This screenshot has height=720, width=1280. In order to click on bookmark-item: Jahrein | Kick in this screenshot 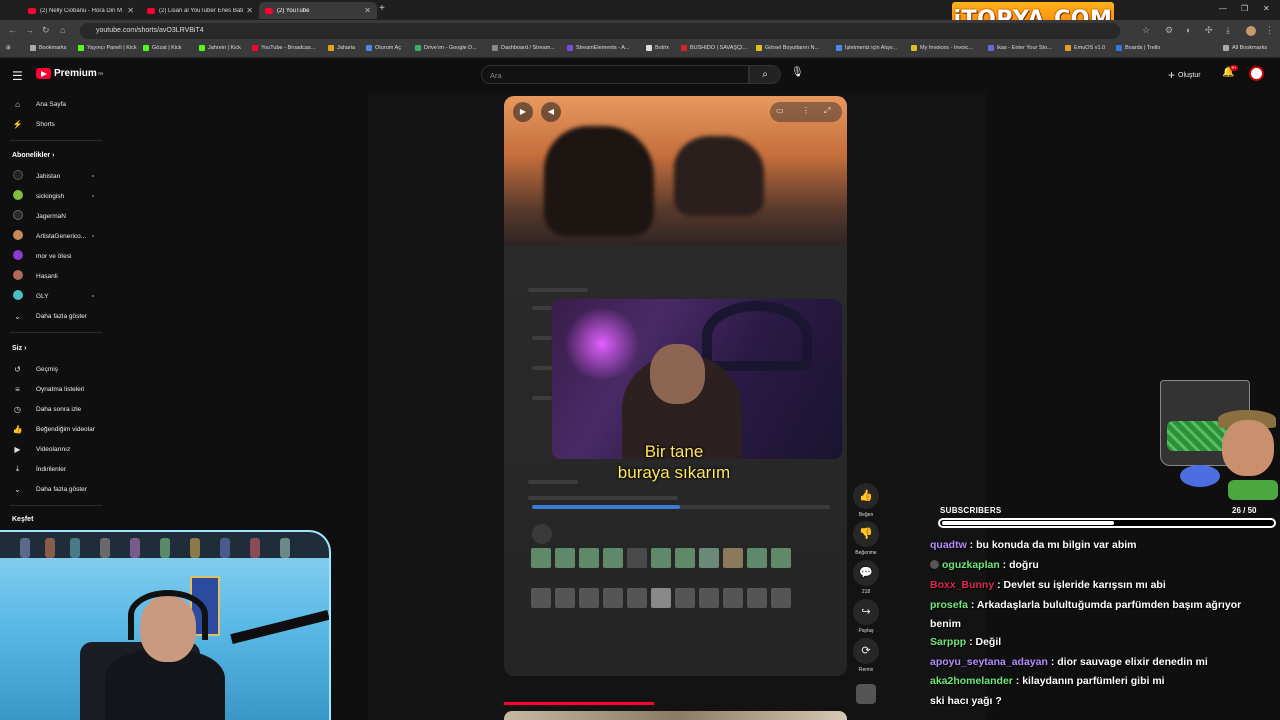, I will do `click(220, 48)`.